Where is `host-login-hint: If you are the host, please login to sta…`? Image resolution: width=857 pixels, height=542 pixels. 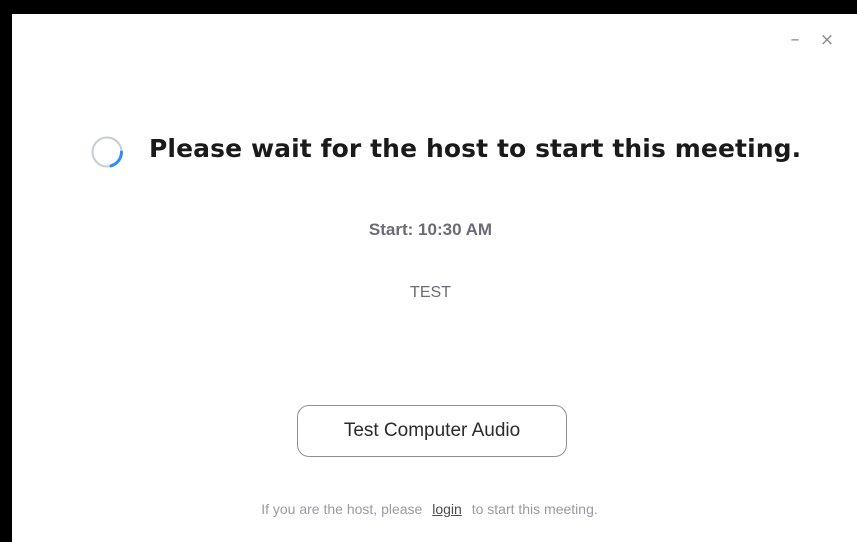 host-login-hint: If you are the host, please login to sta… is located at coordinates (429, 509).